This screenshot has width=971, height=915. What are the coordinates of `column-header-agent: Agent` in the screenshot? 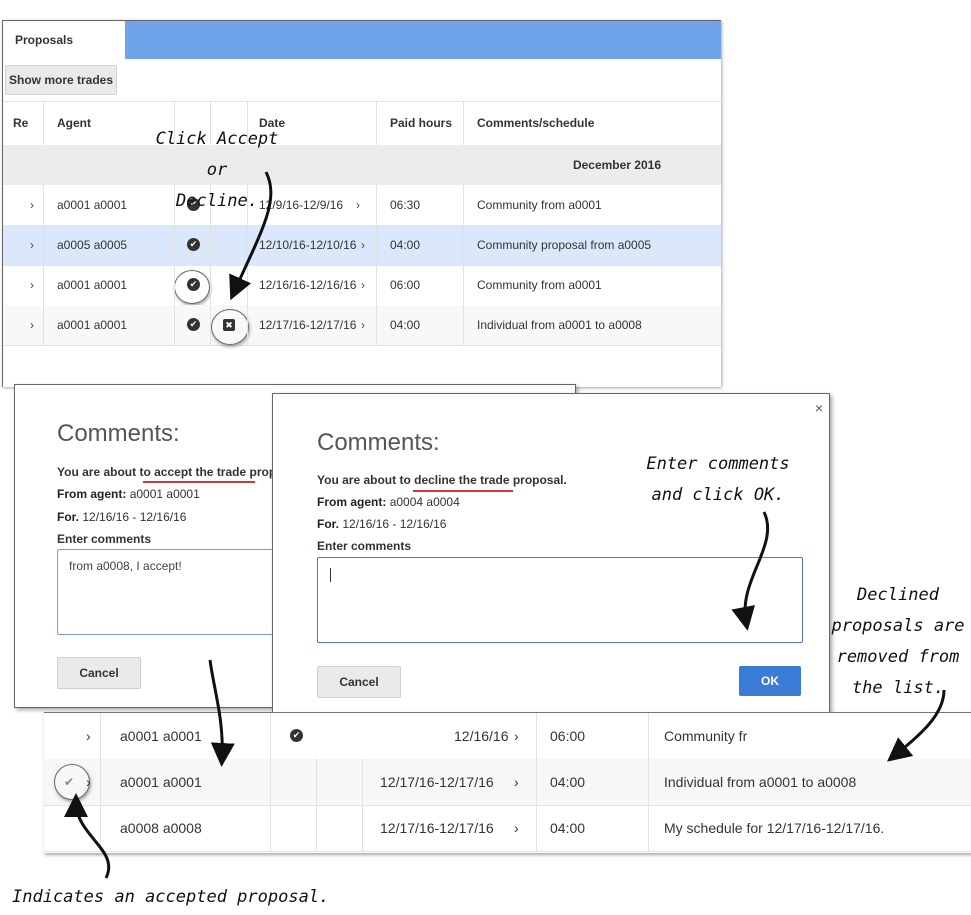 It's located at (74, 123).